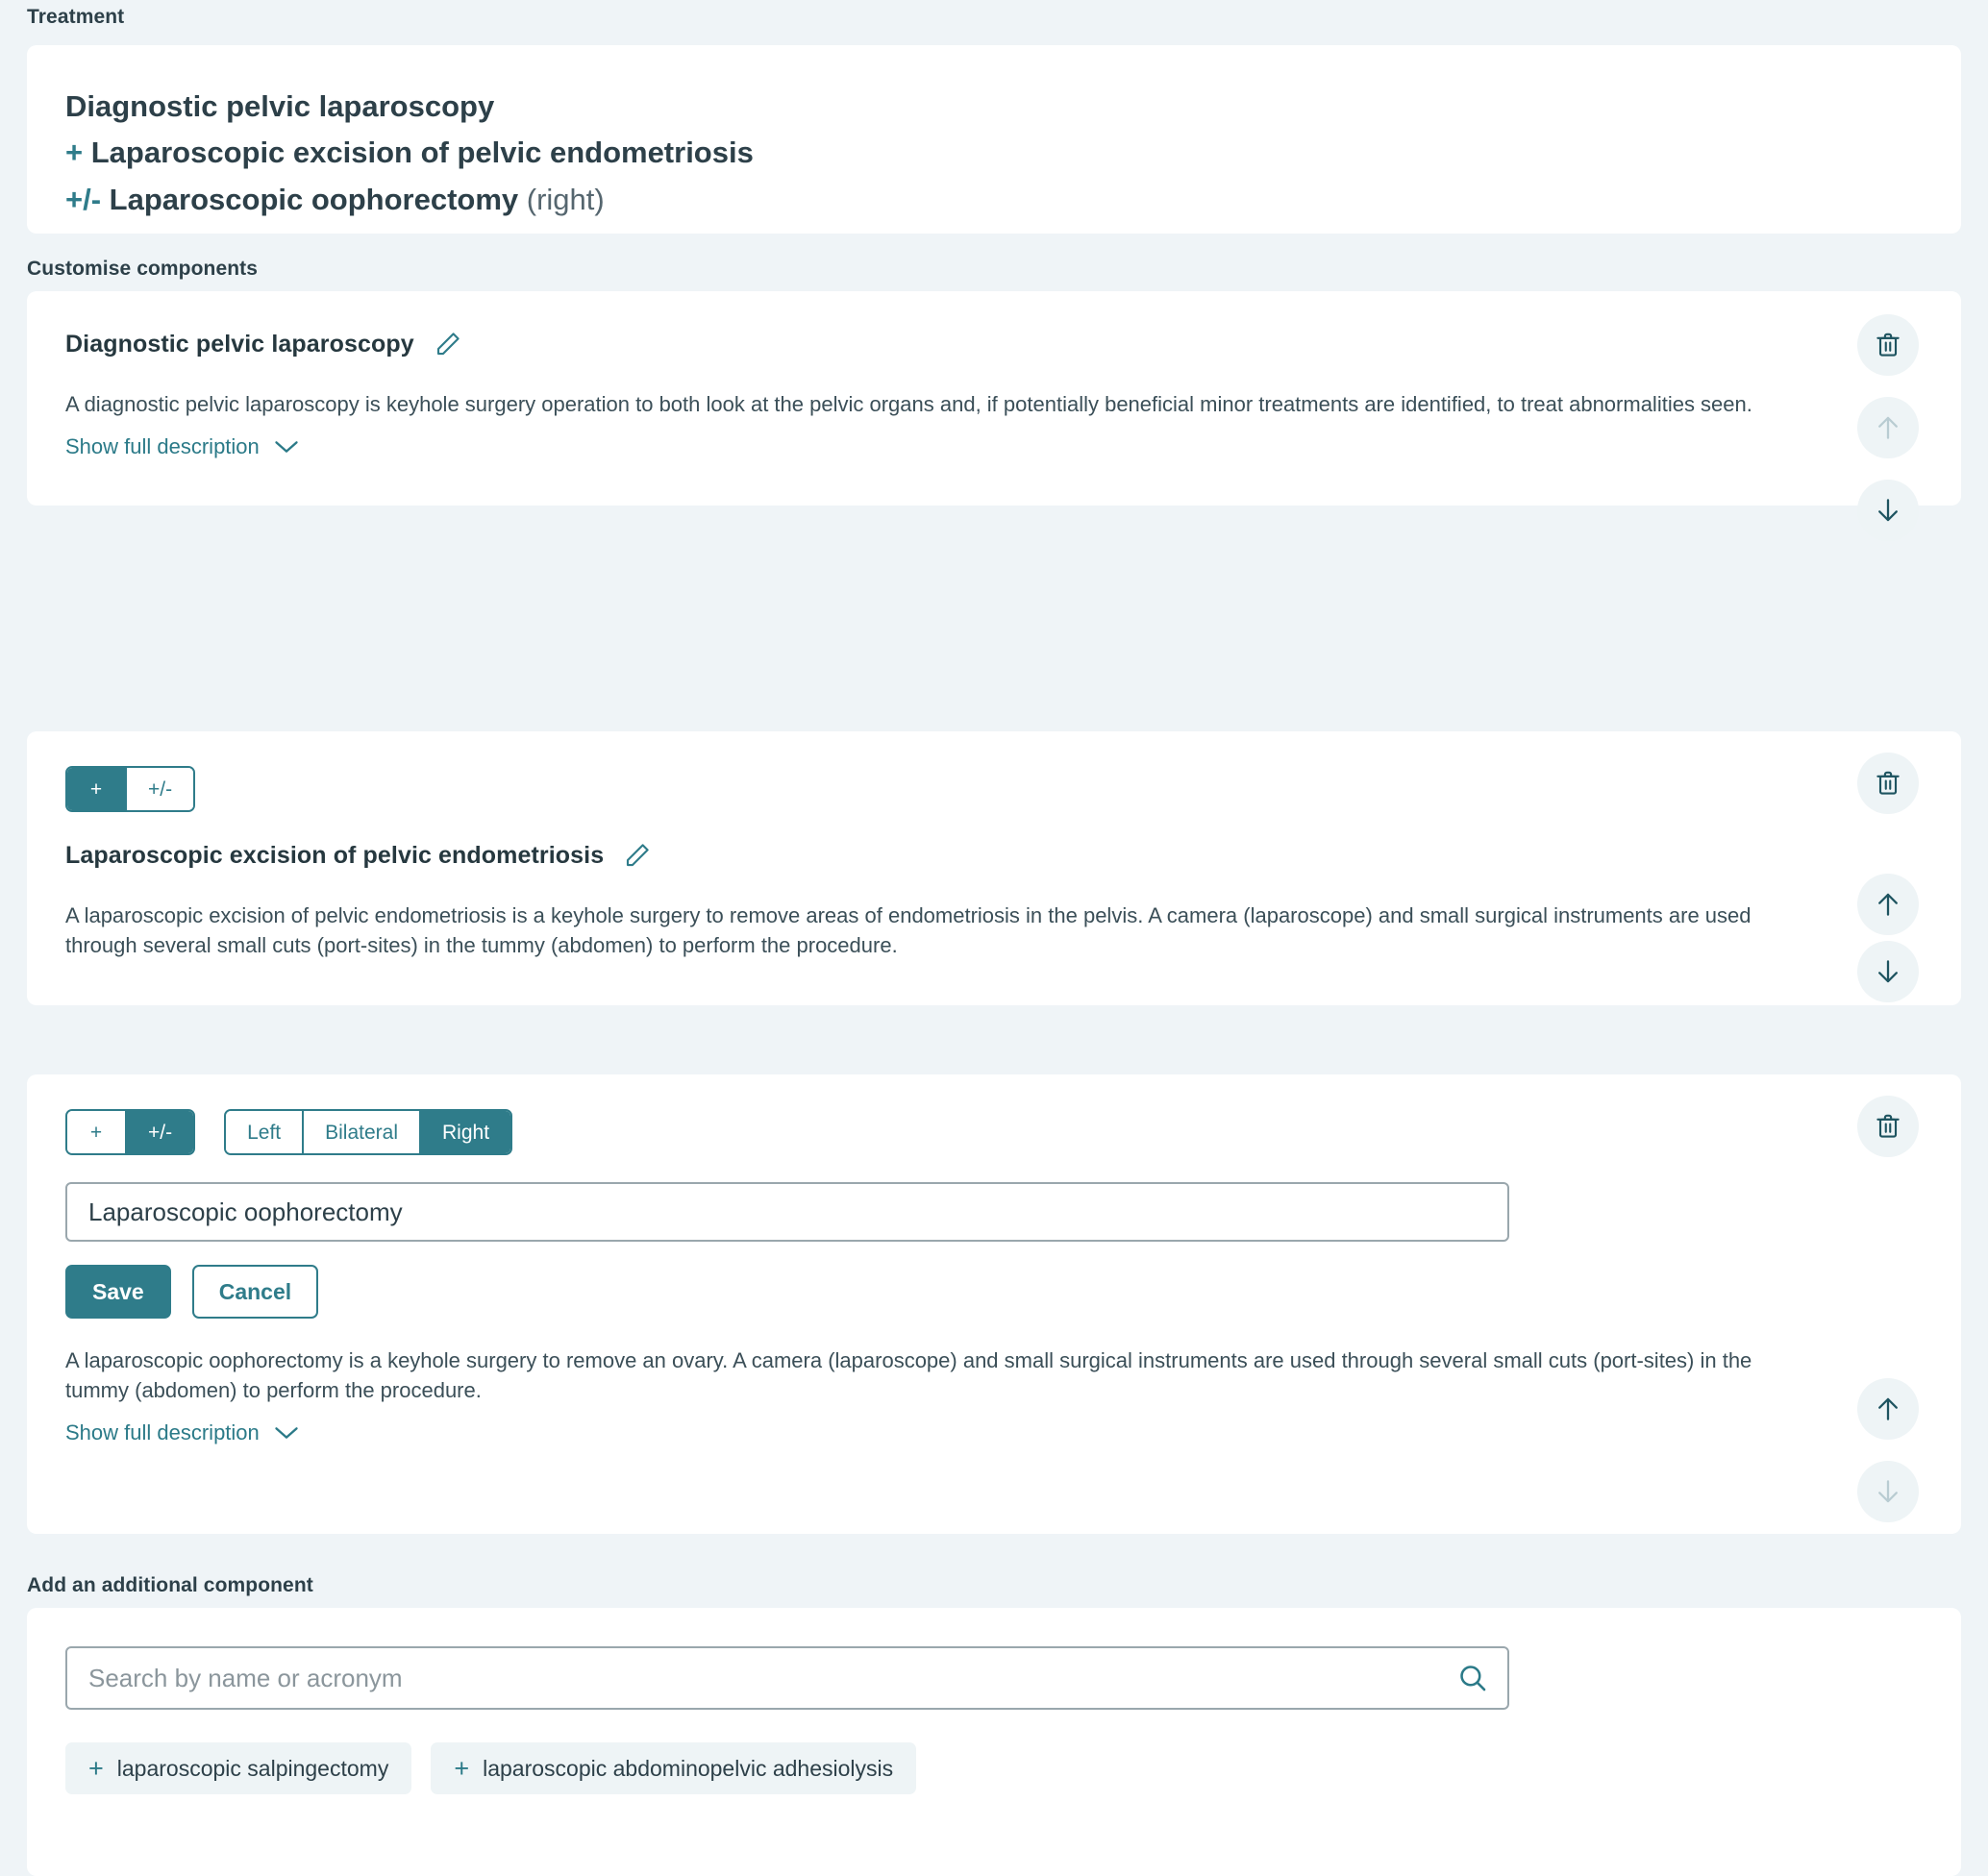  What do you see at coordinates (994, 200) in the screenshot?
I see `summary-line-3: +/- Laparoscopic oophorectomy (right)` at bounding box center [994, 200].